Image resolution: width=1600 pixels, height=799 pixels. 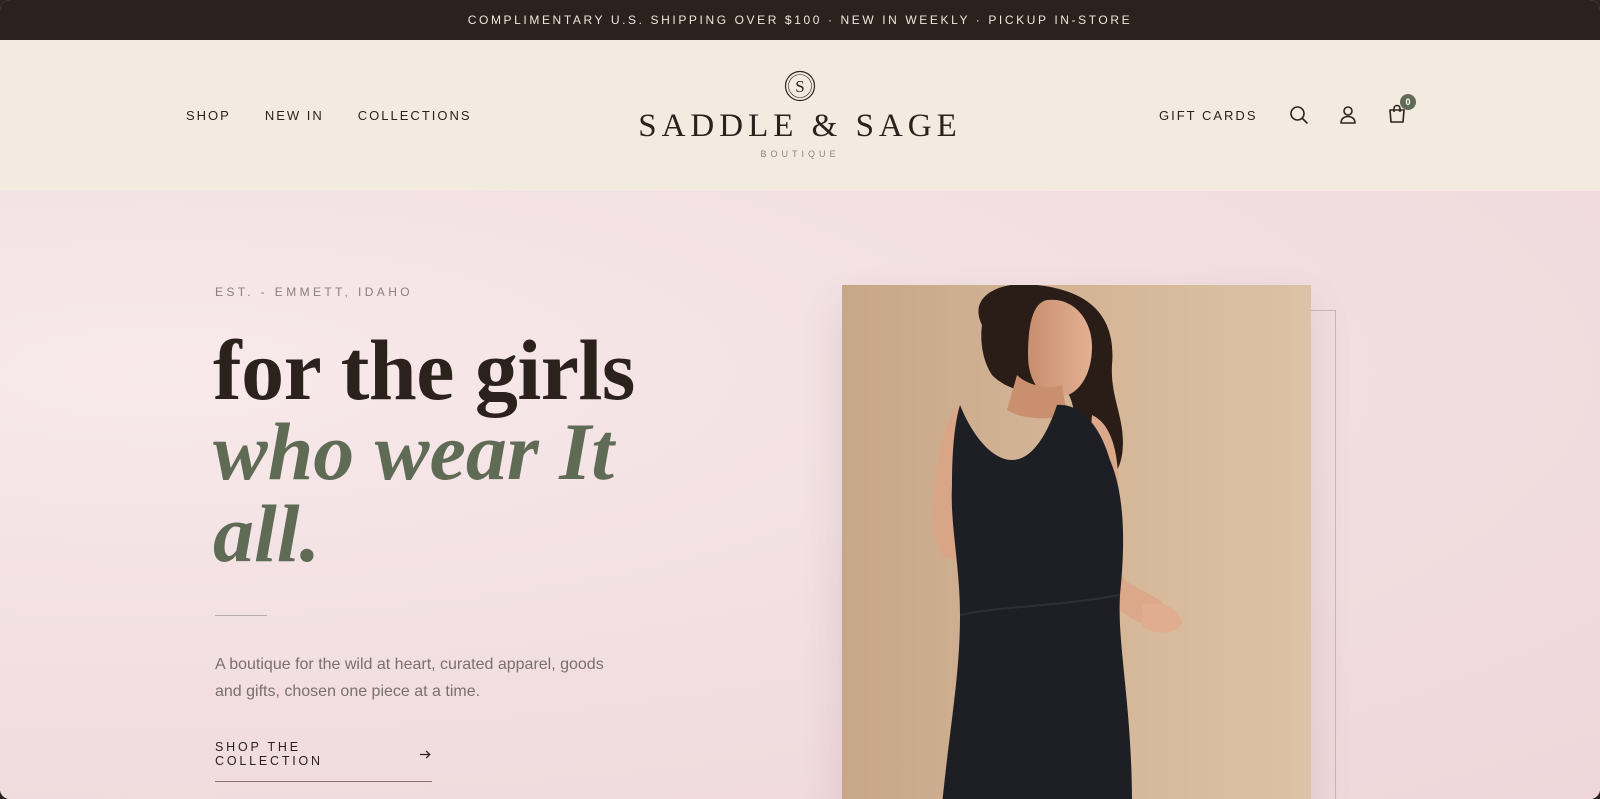 I want to click on hero-headline-accent: who wear It all., so click(x=413, y=492).